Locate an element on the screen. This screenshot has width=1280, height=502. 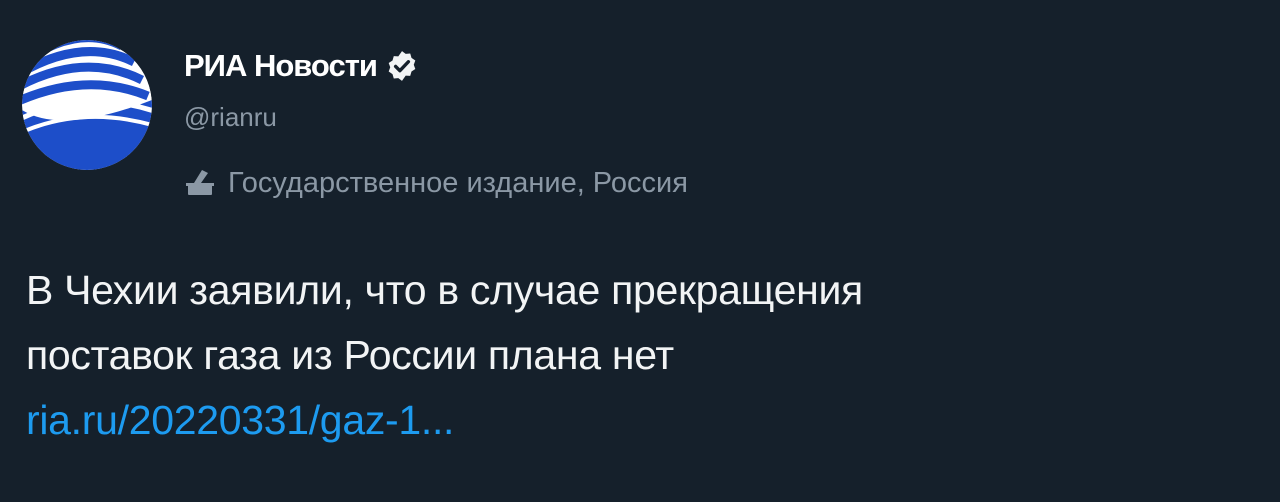
author-name: РИА Новости is located at coordinates (281, 66).